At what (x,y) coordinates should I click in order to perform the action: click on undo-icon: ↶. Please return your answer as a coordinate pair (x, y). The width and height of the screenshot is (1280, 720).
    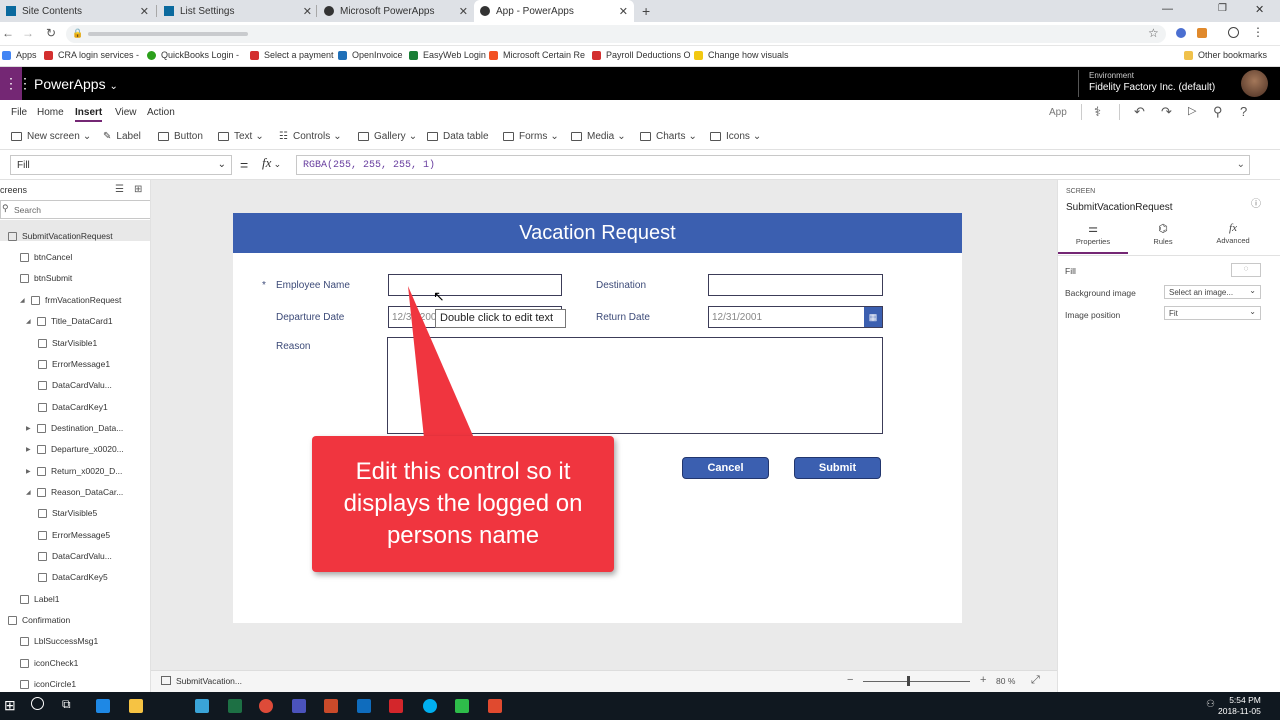
    Looking at the image, I should click on (1139, 112).